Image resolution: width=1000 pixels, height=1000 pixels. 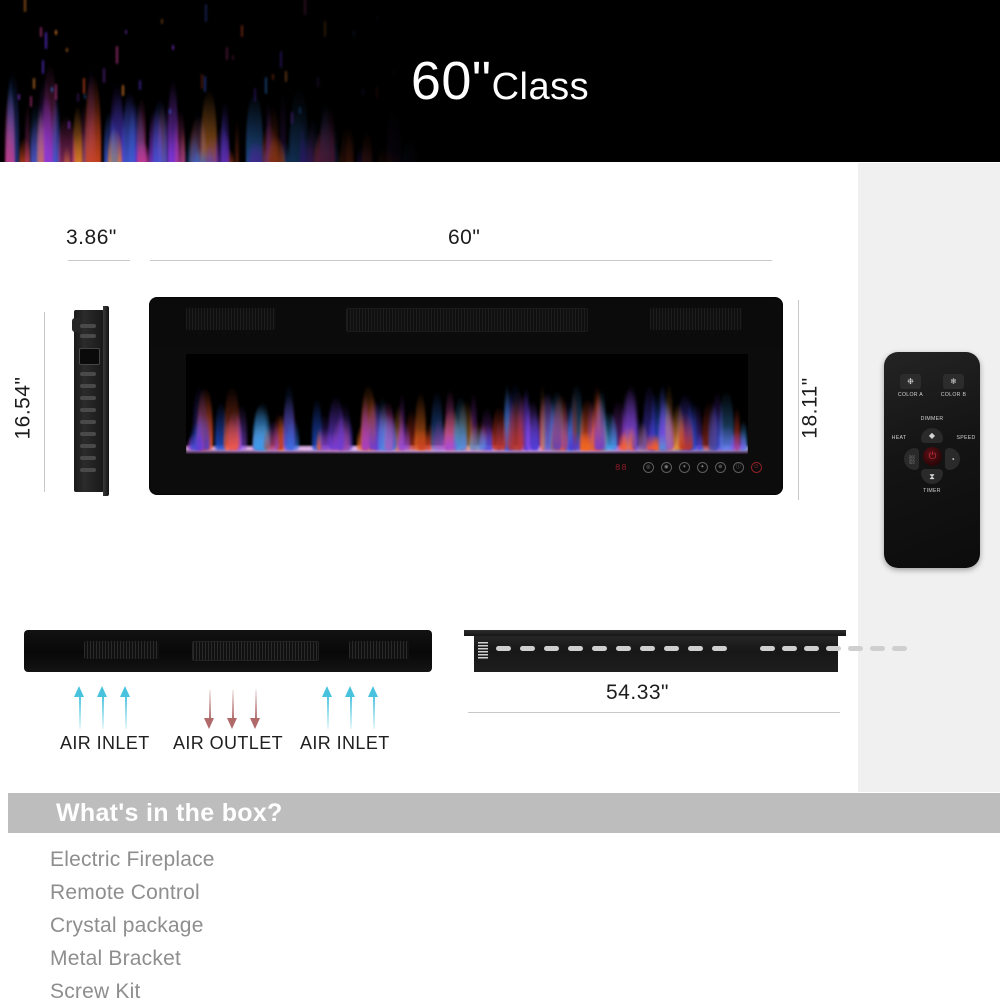 What do you see at coordinates (654, 712) in the screenshot?
I see `dimension-line-bracket-width` at bounding box center [654, 712].